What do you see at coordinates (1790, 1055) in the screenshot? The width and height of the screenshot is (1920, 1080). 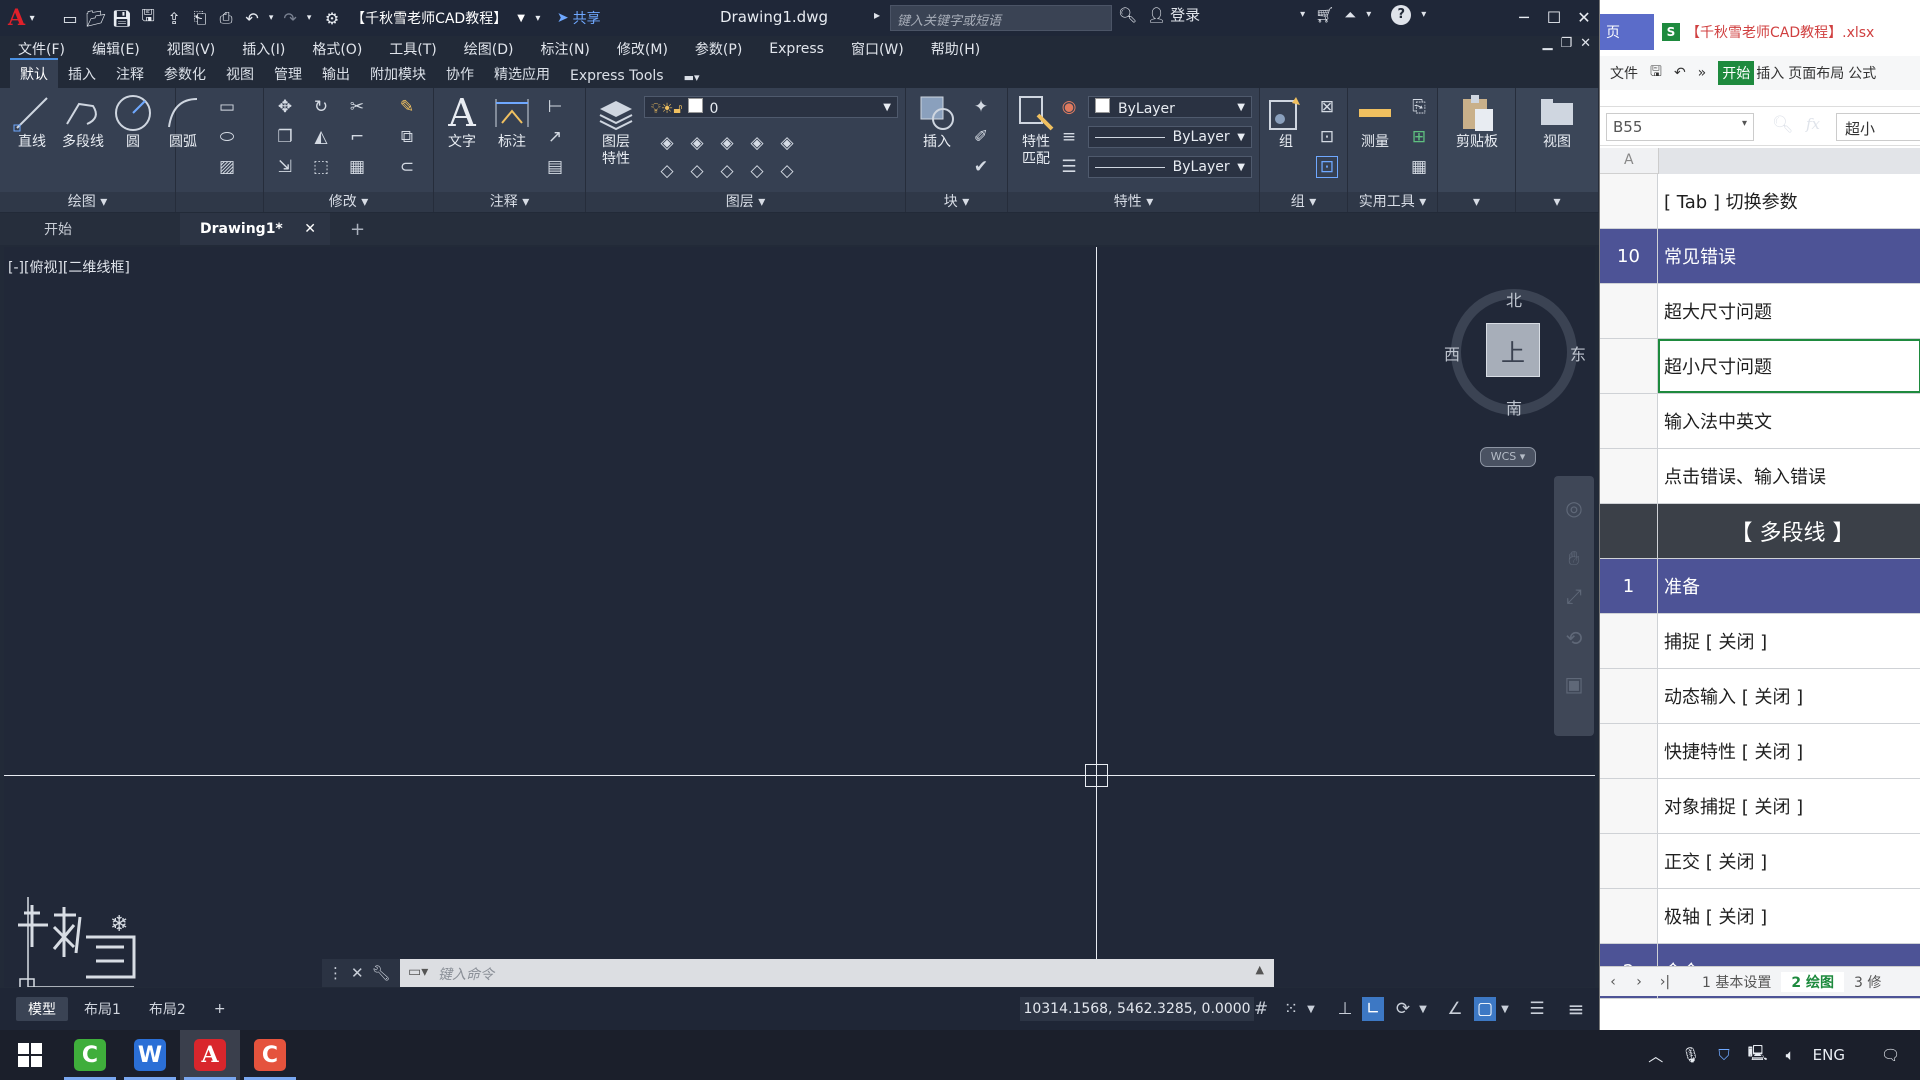 I see `volume-icon: 🔈︎` at bounding box center [1790, 1055].